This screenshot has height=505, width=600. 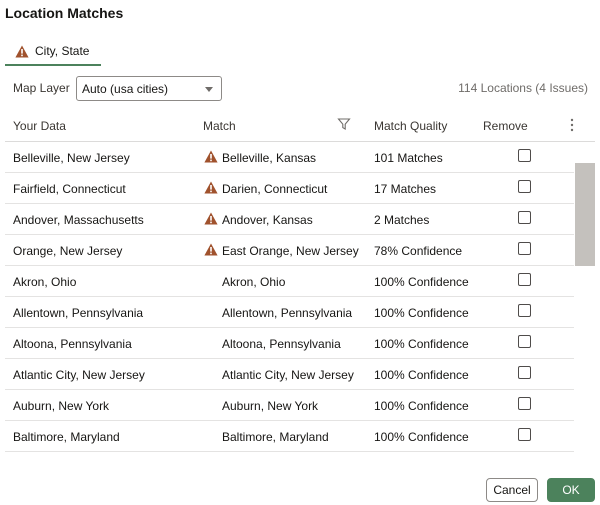 What do you see at coordinates (69, 189) in the screenshot?
I see `cell-your-data: Fairfield, Connecticut` at bounding box center [69, 189].